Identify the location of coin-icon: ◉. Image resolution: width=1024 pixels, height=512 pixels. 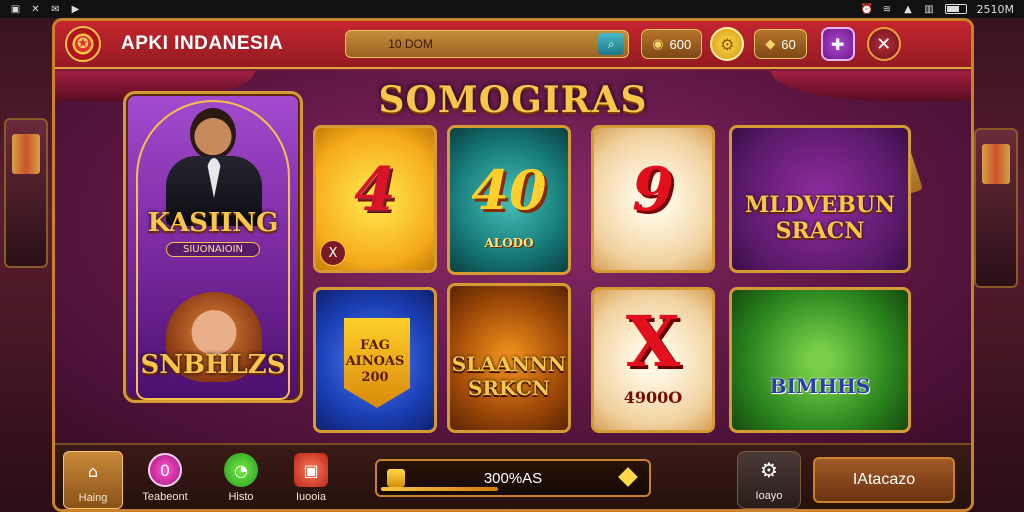
(658, 43).